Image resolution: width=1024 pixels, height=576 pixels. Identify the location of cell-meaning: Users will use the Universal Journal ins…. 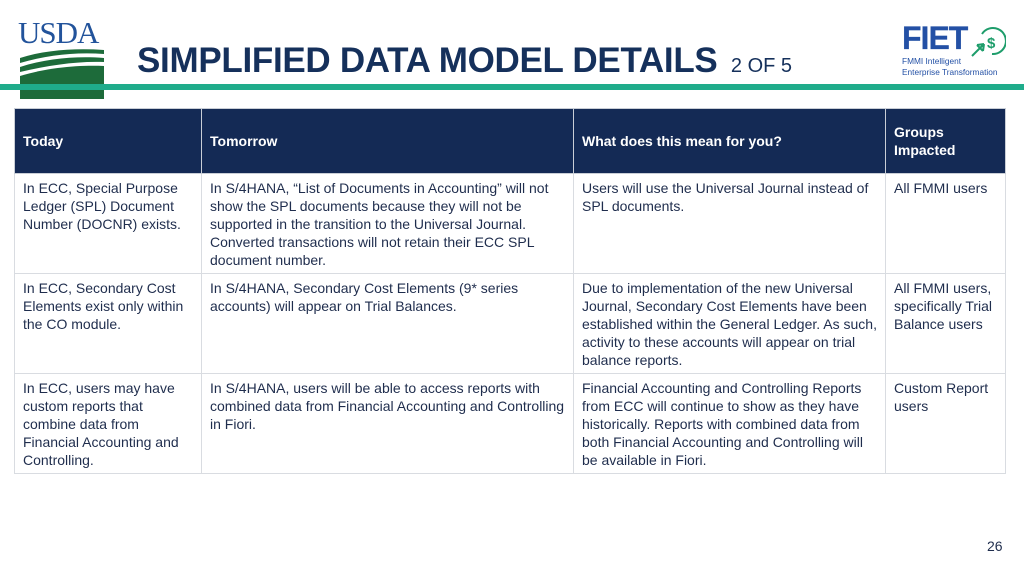
(729, 223).